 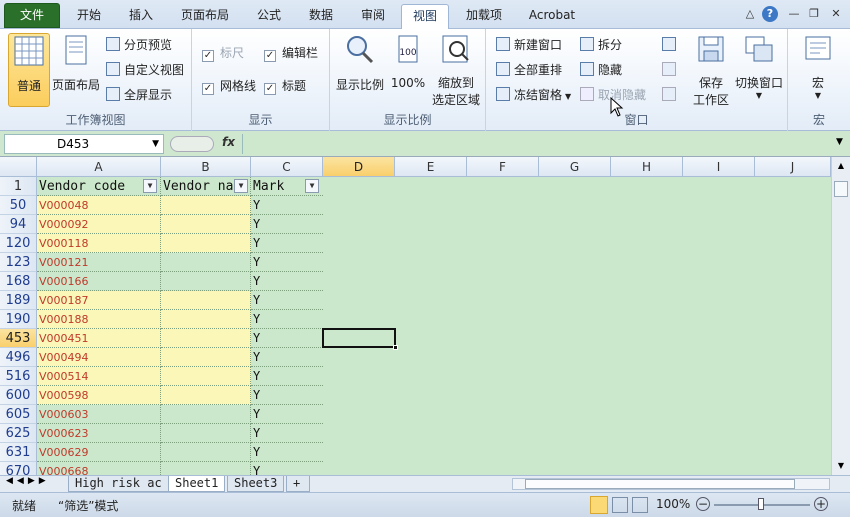 I want to click on normal-view-button: 普通, so click(x=29, y=70).